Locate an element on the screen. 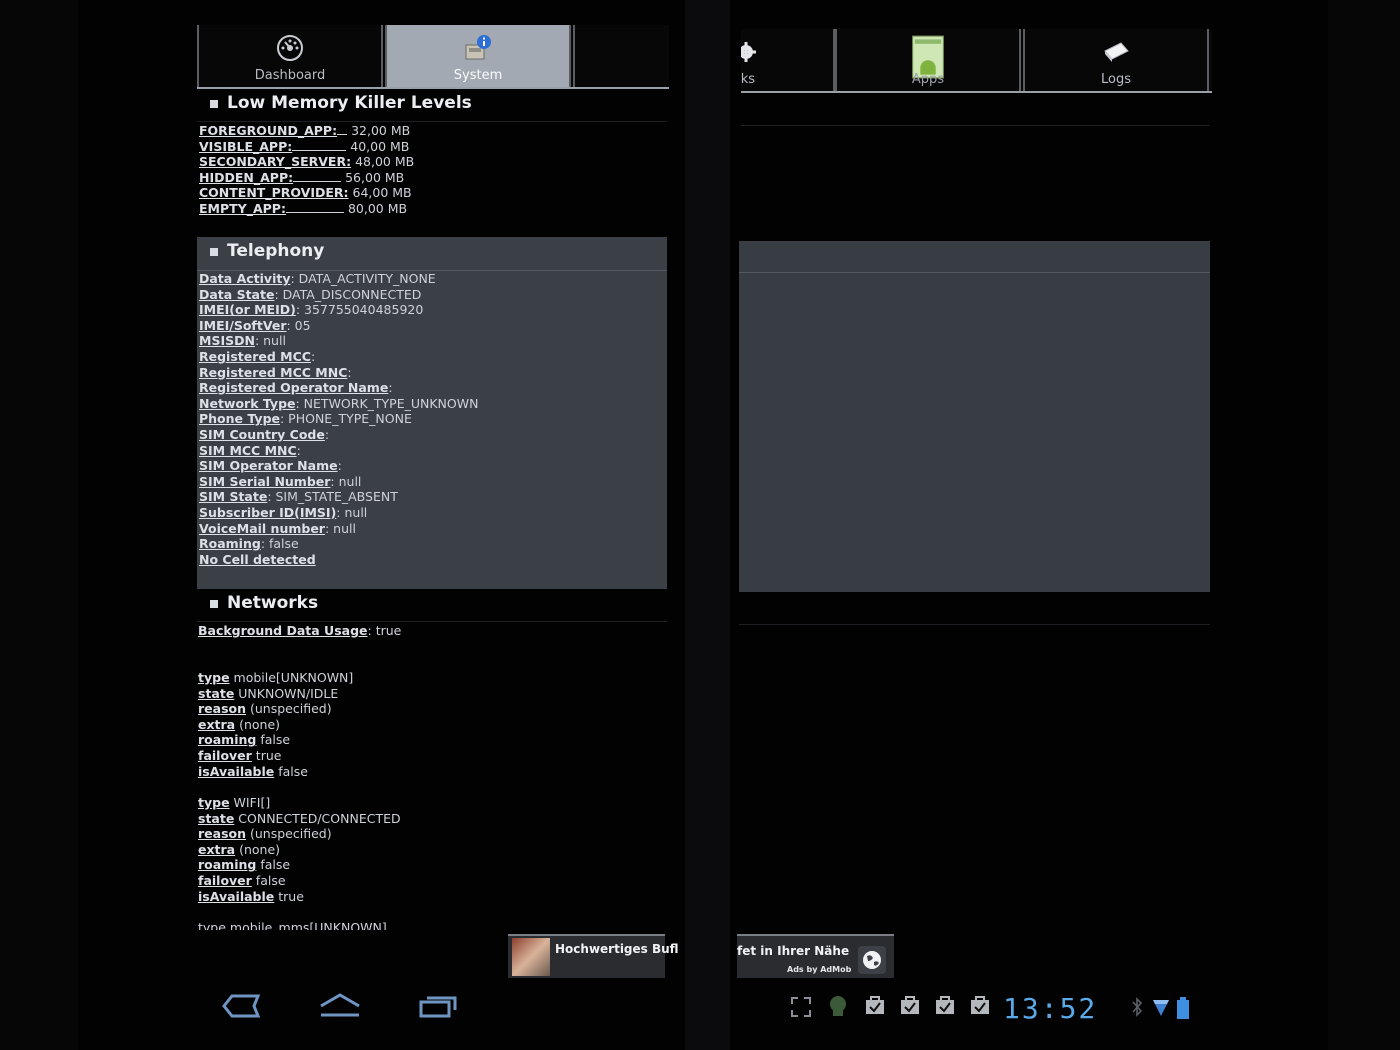  ad-text: fet in Ihrer Nähe is located at coordinates (793, 951).